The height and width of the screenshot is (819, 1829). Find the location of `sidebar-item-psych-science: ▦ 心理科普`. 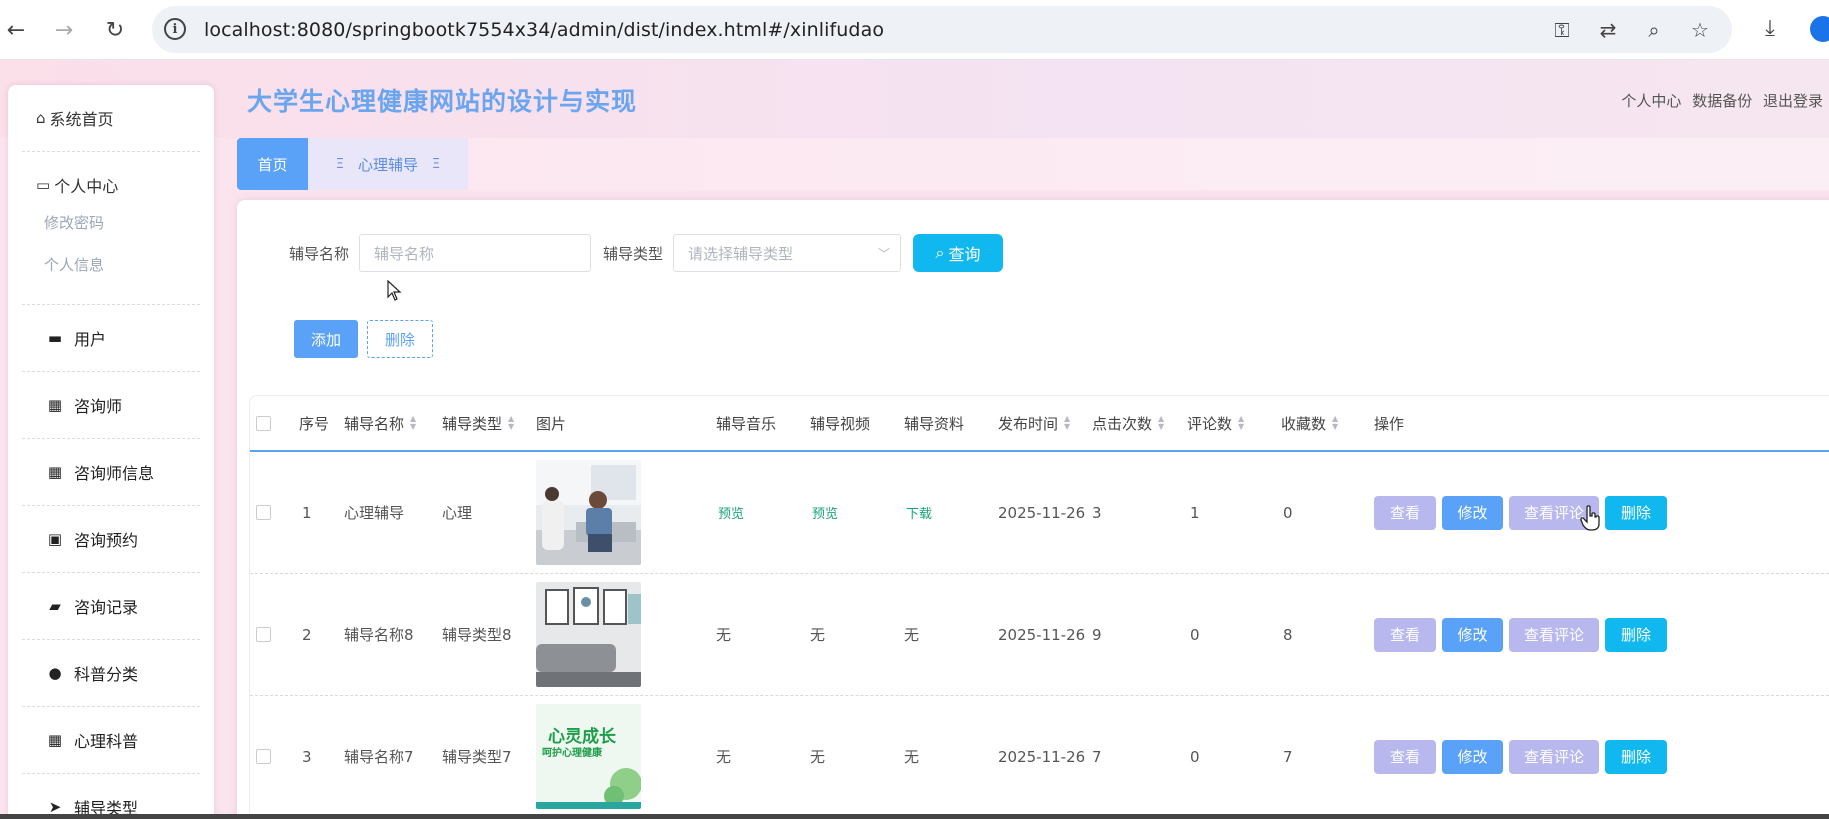

sidebar-item-psych-science: ▦ 心理科普 is located at coordinates (111, 740).